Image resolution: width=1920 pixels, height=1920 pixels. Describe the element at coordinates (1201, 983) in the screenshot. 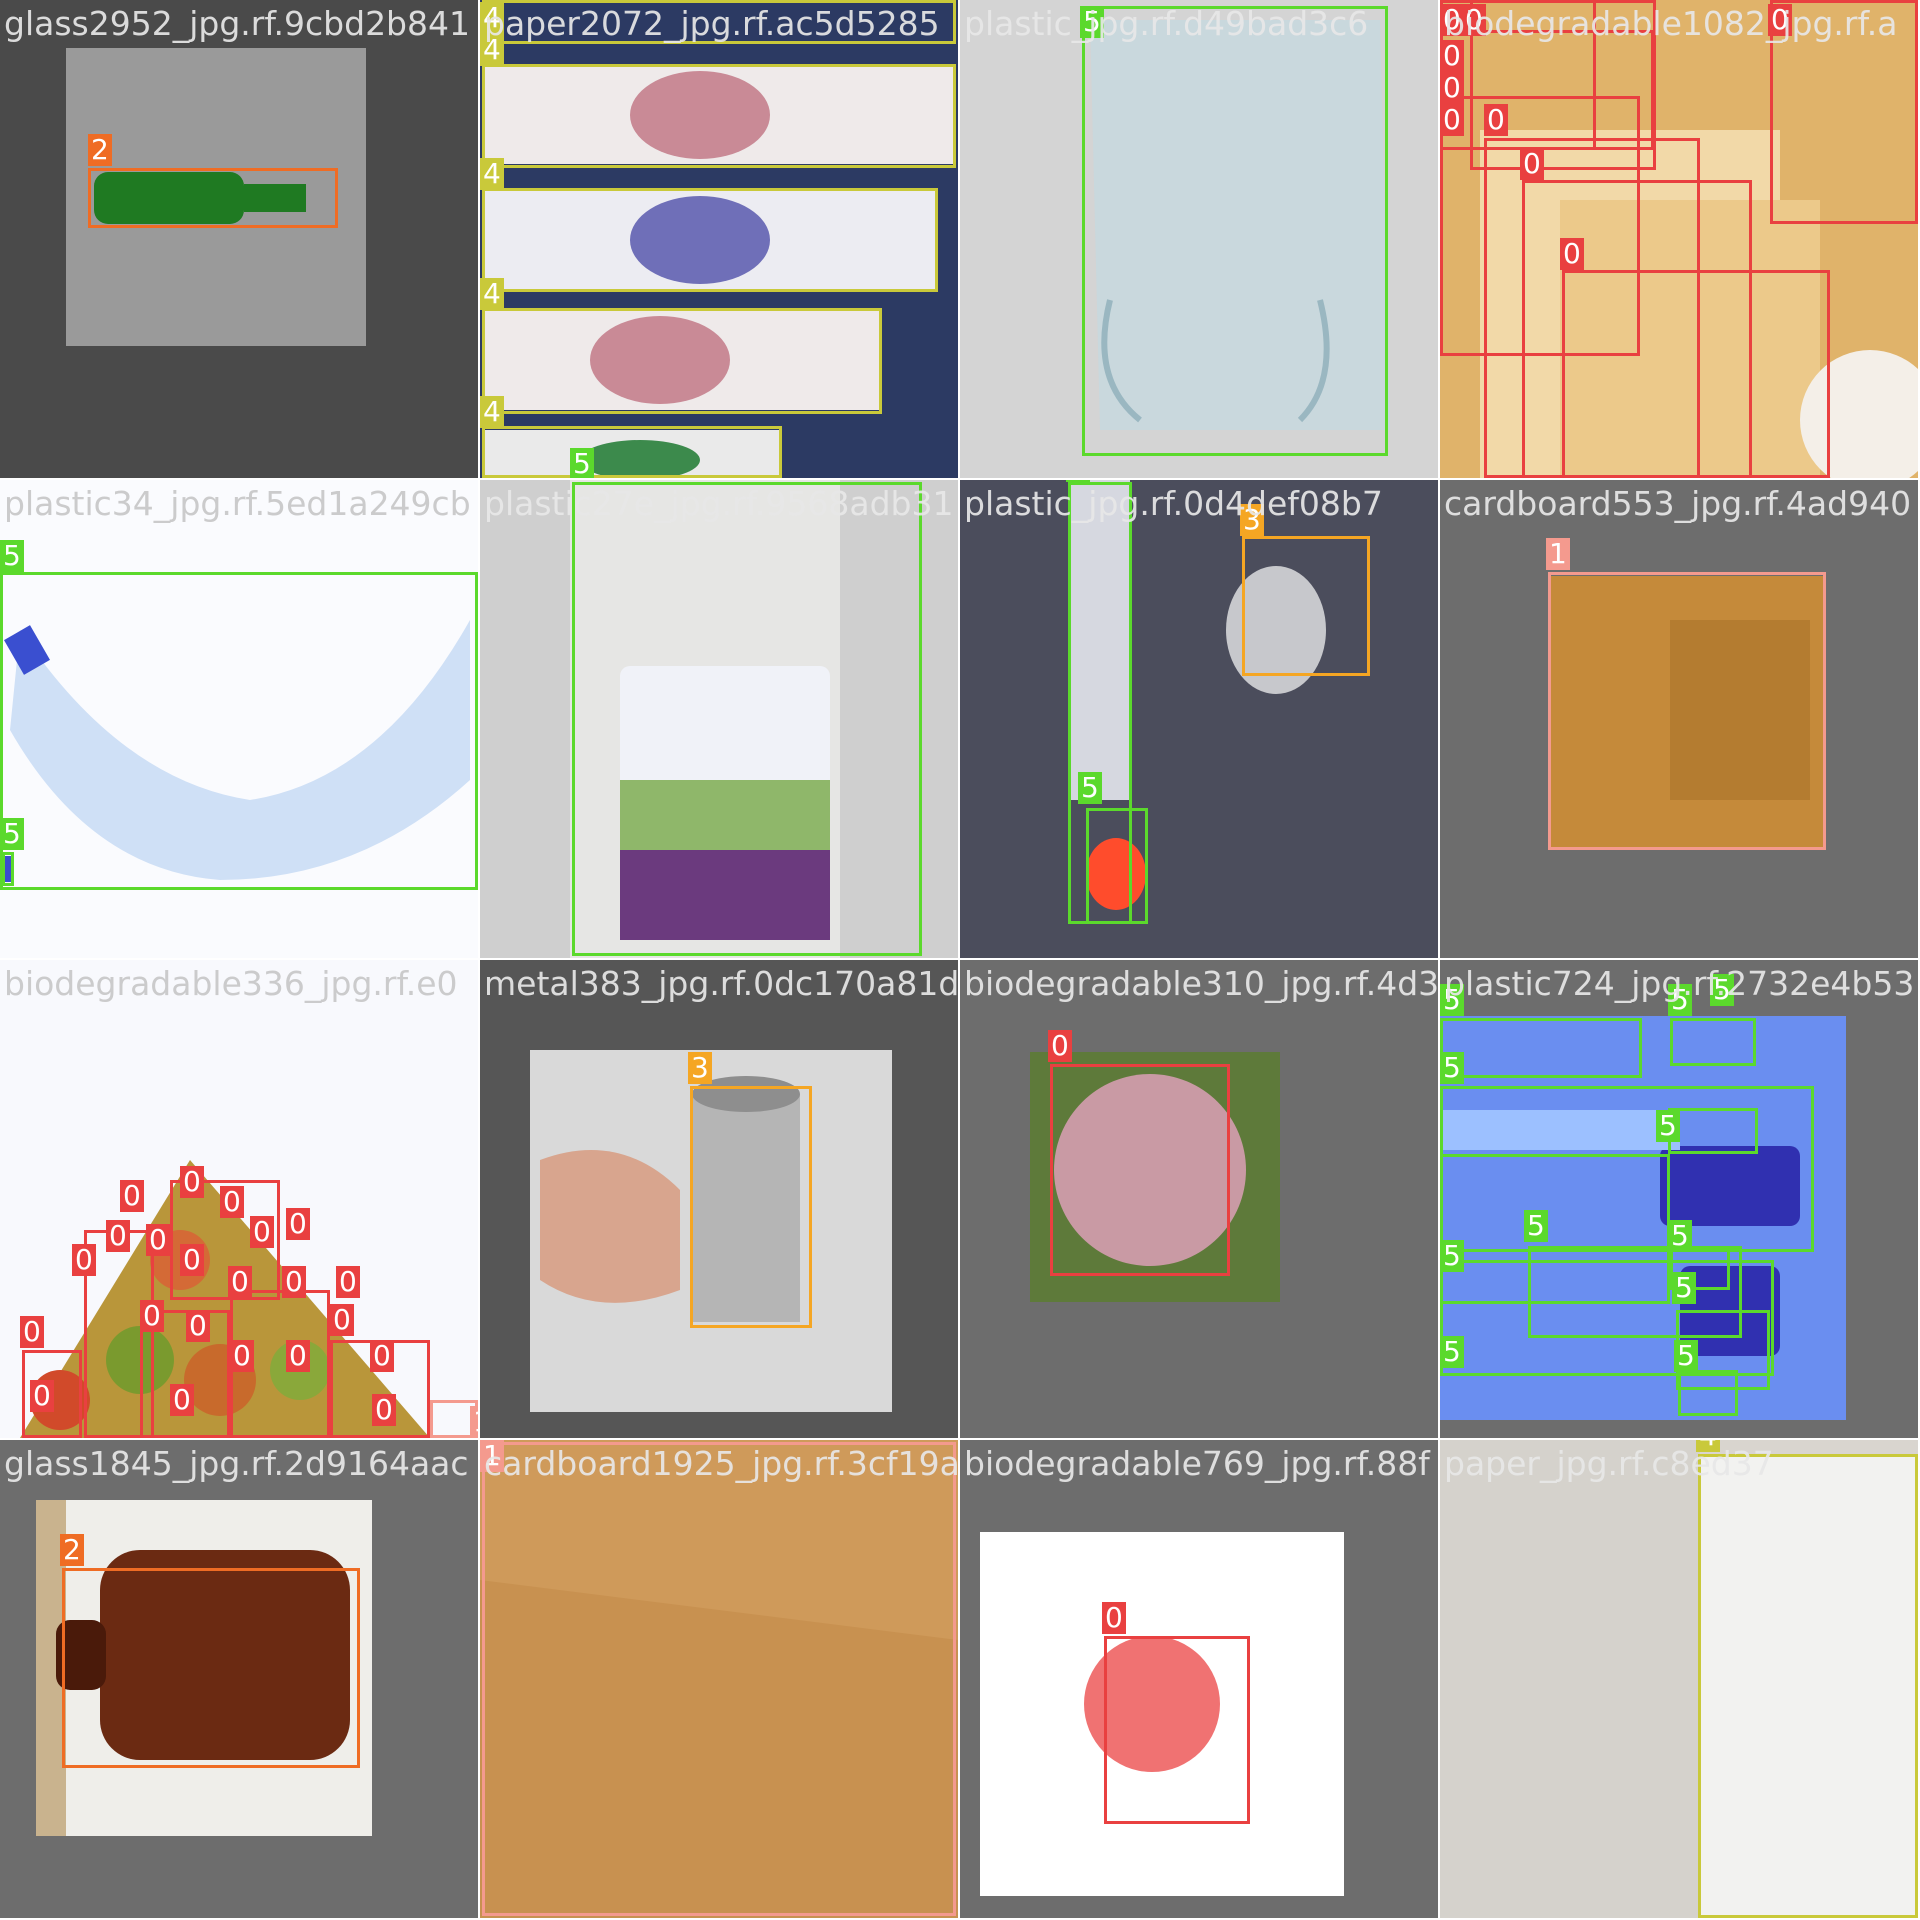

I see `image-filename: biodegradable310_jpg.rf.4d3` at that location.